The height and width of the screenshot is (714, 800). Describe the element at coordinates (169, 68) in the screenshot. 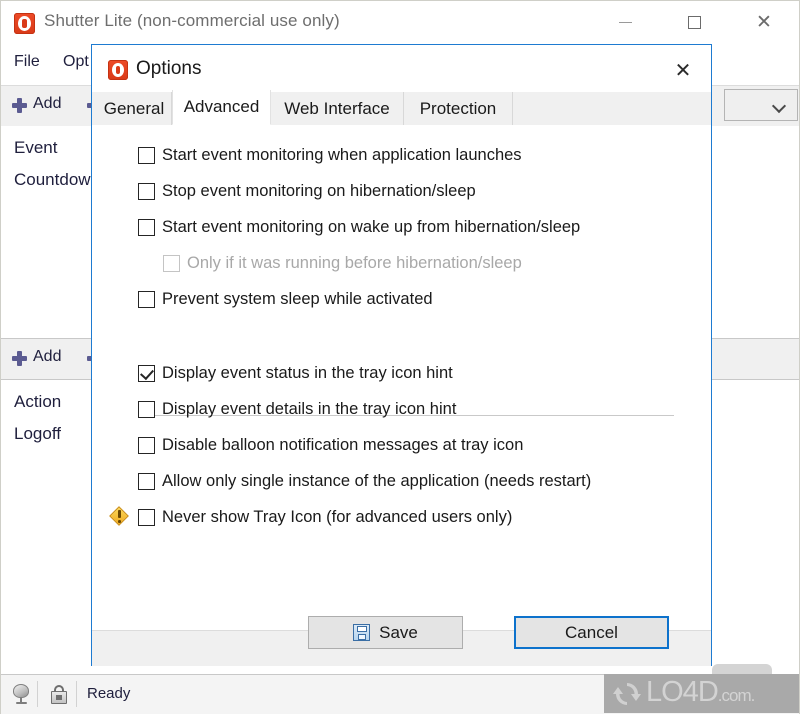

I see `dialog-title: Options` at that location.